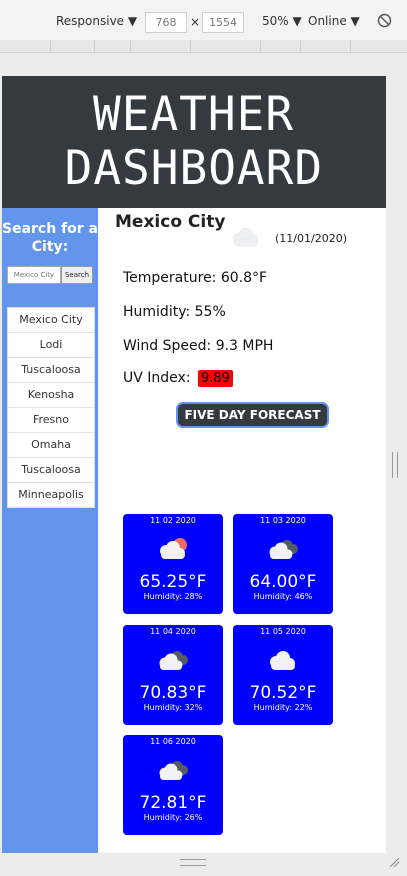 This screenshot has height=876, width=407. What do you see at coordinates (34, 275) in the screenshot?
I see `city-search-input: Mexico City` at bounding box center [34, 275].